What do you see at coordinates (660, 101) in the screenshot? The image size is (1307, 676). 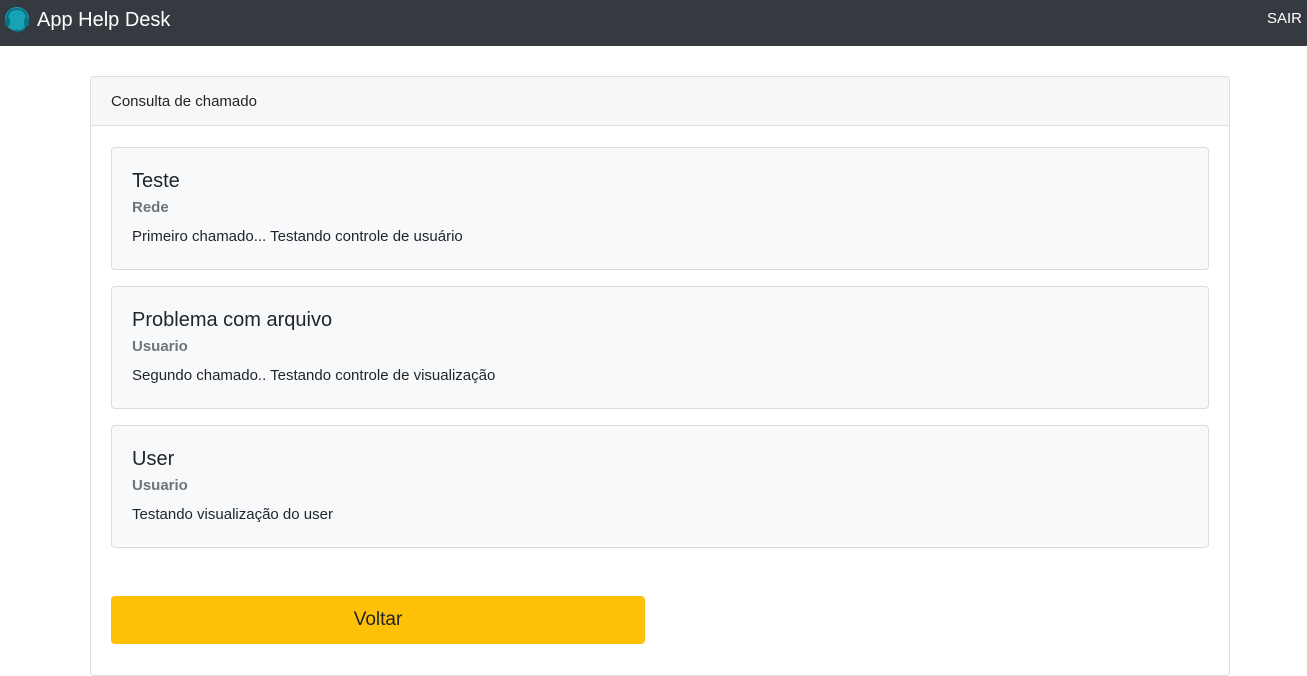 I see `card-header: Consulta de chamado` at bounding box center [660, 101].